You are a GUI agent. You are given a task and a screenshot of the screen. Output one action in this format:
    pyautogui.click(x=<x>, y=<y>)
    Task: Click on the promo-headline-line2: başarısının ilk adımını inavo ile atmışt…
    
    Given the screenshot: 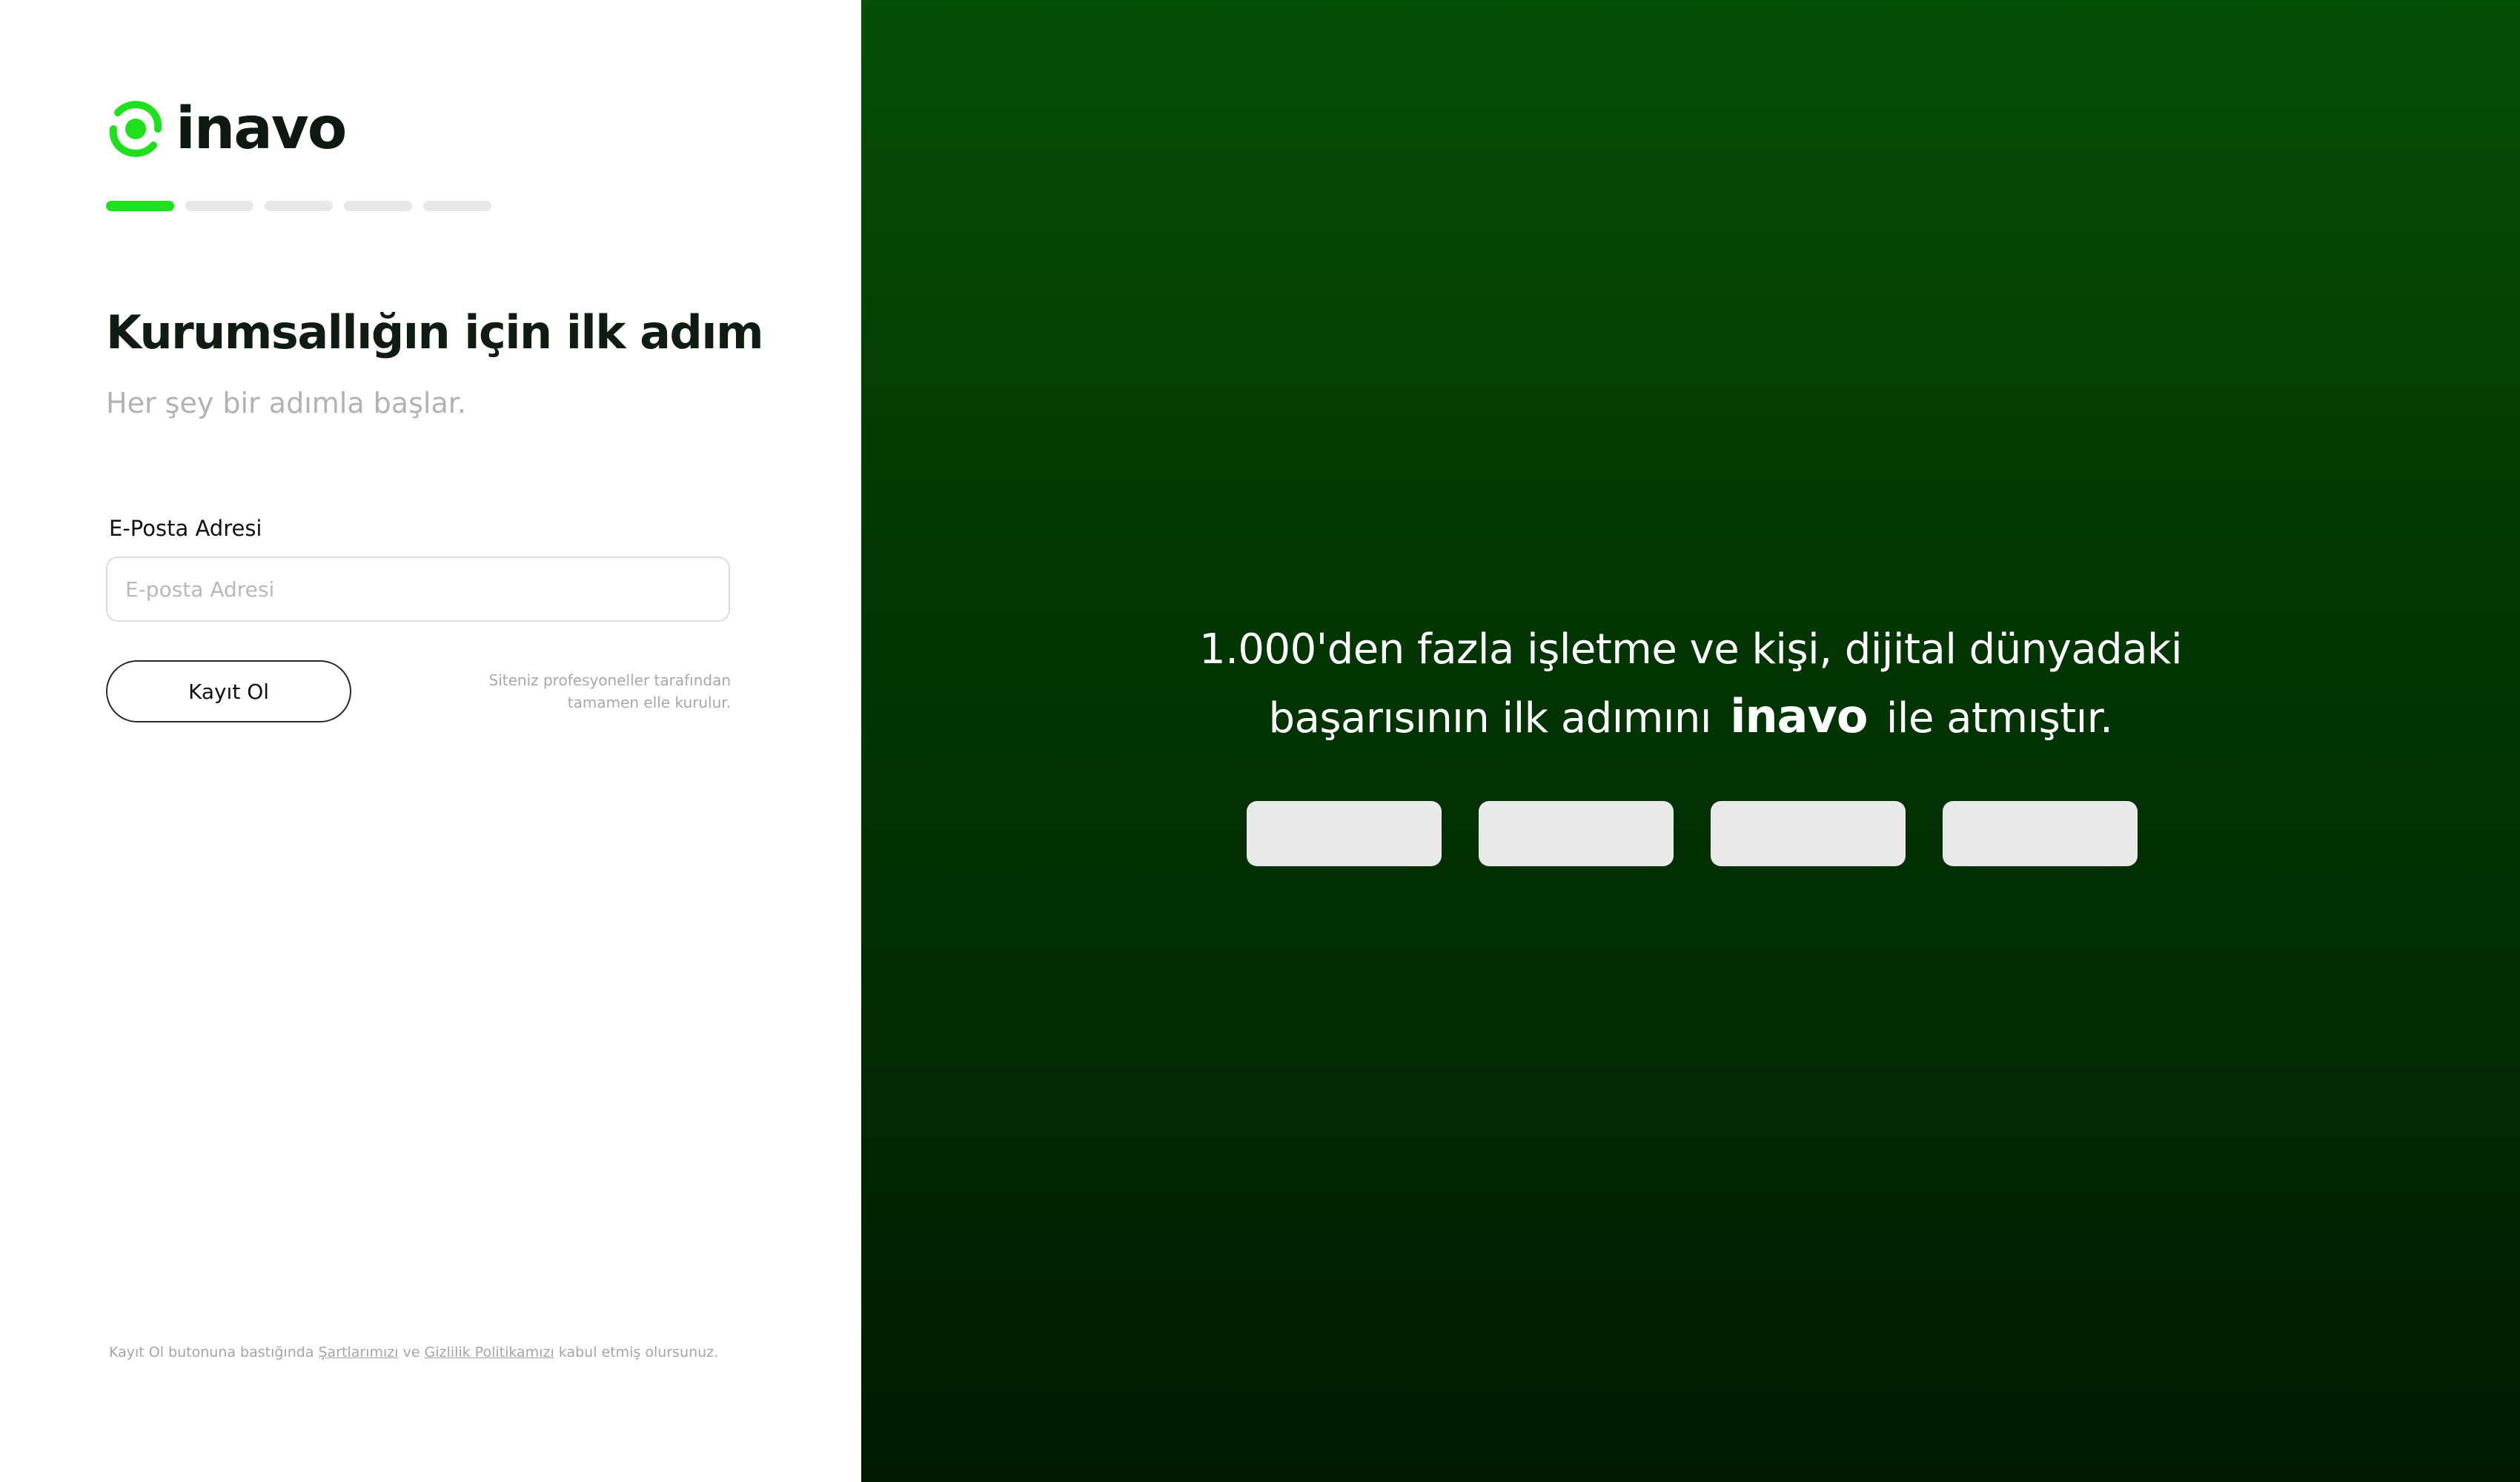 What is the action you would take?
    pyautogui.click(x=1691, y=717)
    